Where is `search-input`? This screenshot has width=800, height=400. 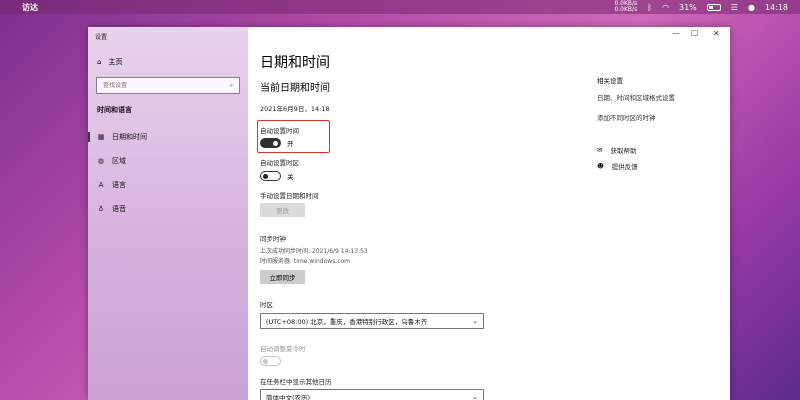 search-input is located at coordinates (158, 85).